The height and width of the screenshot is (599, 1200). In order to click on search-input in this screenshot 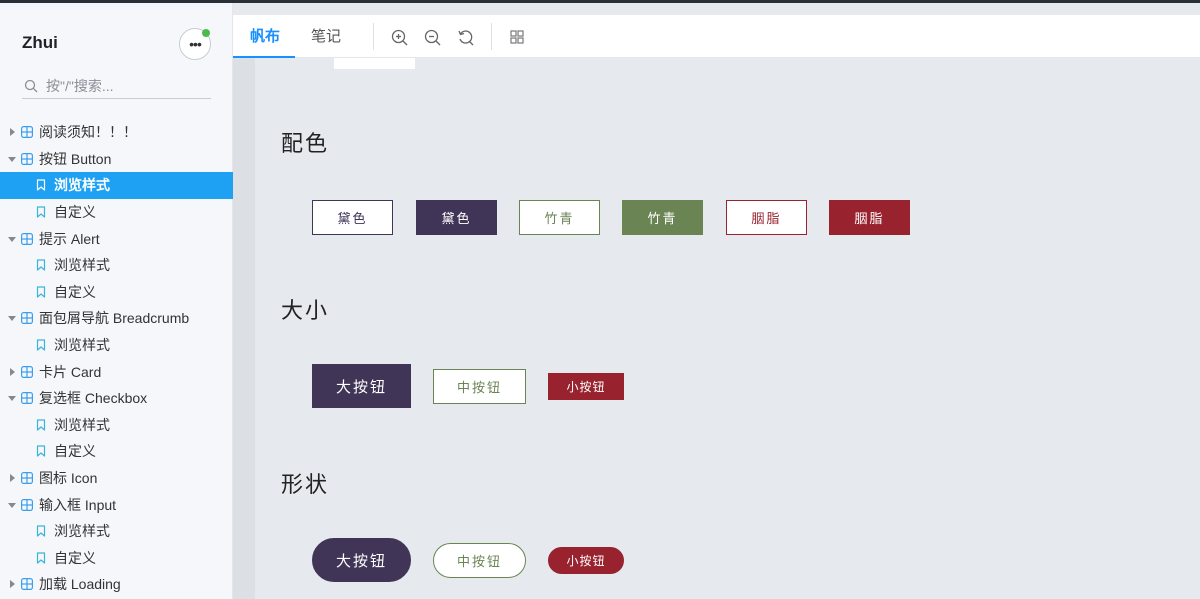, I will do `click(126, 85)`.